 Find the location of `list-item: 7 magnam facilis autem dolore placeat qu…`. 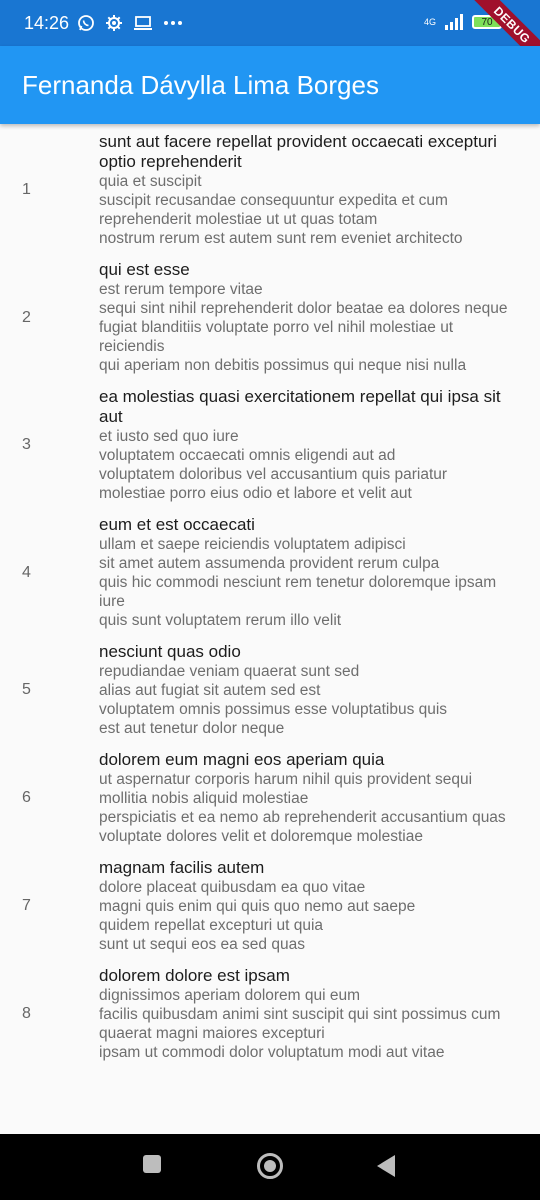

list-item: 7 magnam facilis autem dolore placeat qu… is located at coordinates (270, 904).